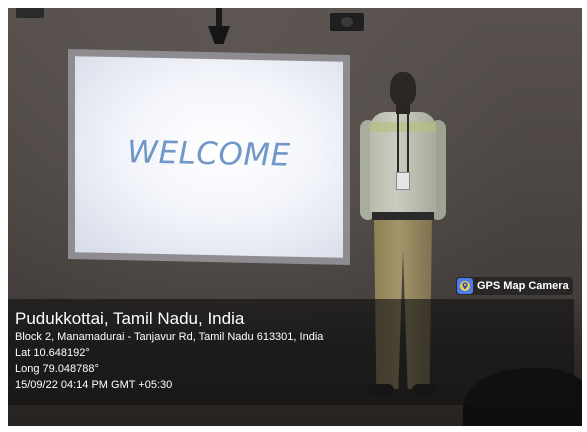 This screenshot has width=587, height=432. What do you see at coordinates (347, 22) in the screenshot?
I see `wall-speaker` at bounding box center [347, 22].